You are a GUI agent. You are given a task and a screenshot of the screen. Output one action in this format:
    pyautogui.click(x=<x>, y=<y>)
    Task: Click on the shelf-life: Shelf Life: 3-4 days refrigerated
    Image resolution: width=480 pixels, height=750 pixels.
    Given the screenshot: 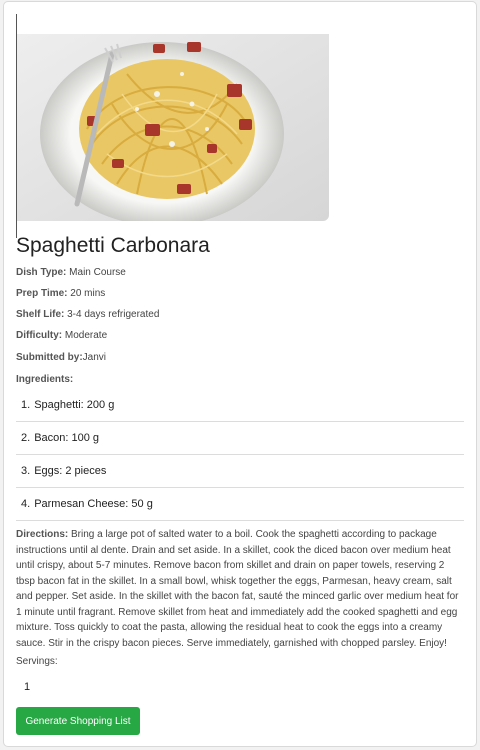 What is the action you would take?
    pyautogui.click(x=87, y=314)
    